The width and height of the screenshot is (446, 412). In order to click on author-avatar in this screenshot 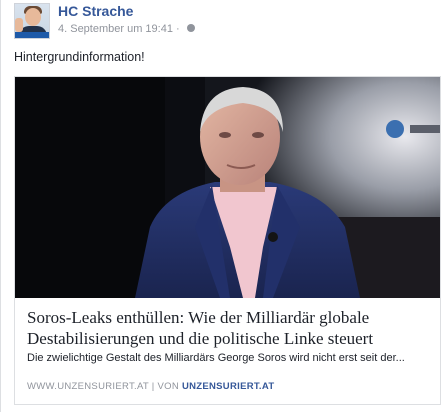, I will do `click(32, 21)`.